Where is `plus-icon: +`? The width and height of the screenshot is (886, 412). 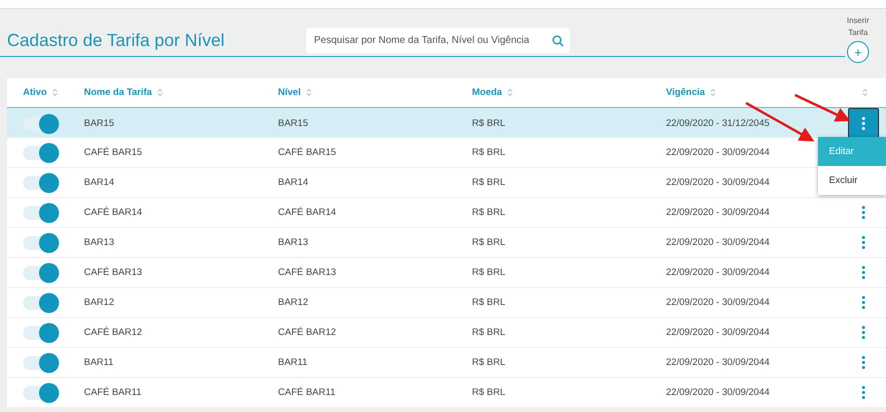 plus-icon: + is located at coordinates (858, 52).